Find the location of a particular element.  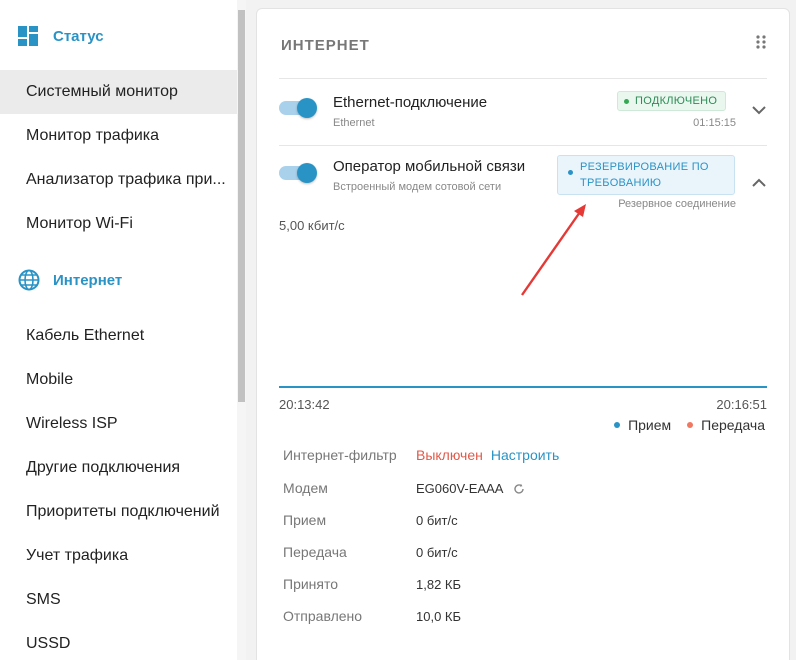

chart-baseline is located at coordinates (523, 387).